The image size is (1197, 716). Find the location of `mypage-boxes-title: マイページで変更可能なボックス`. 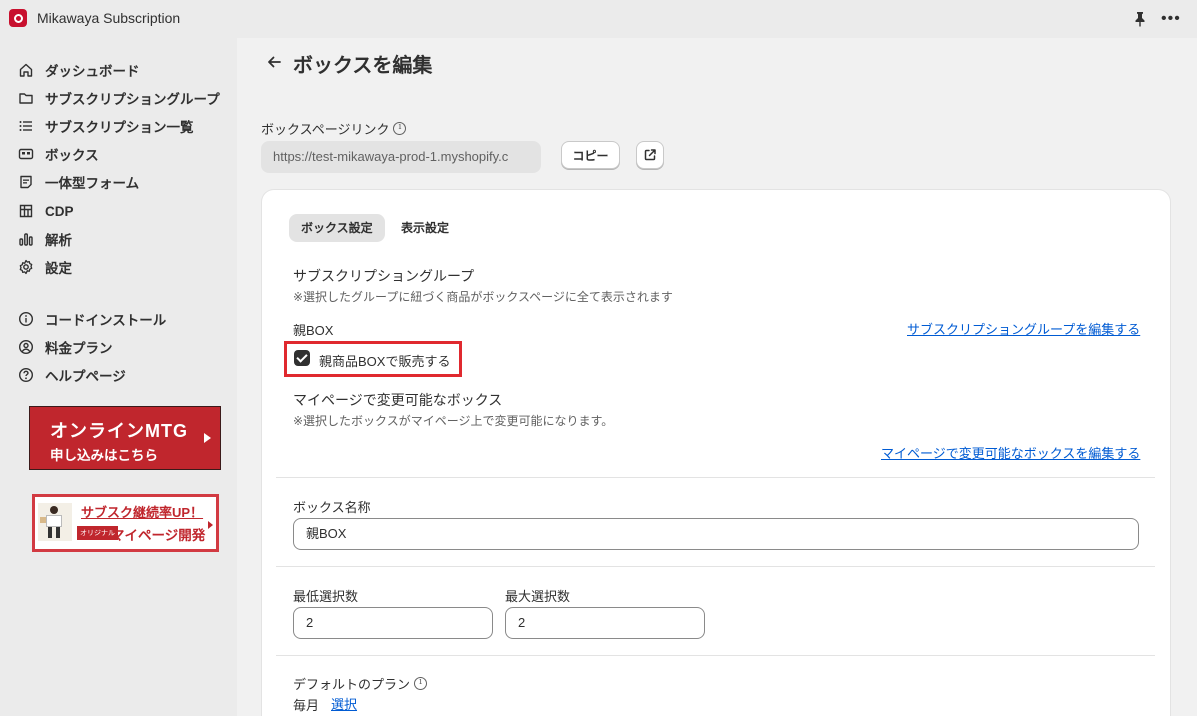

mypage-boxes-title: マイページで変更可能なボックス is located at coordinates (398, 400).